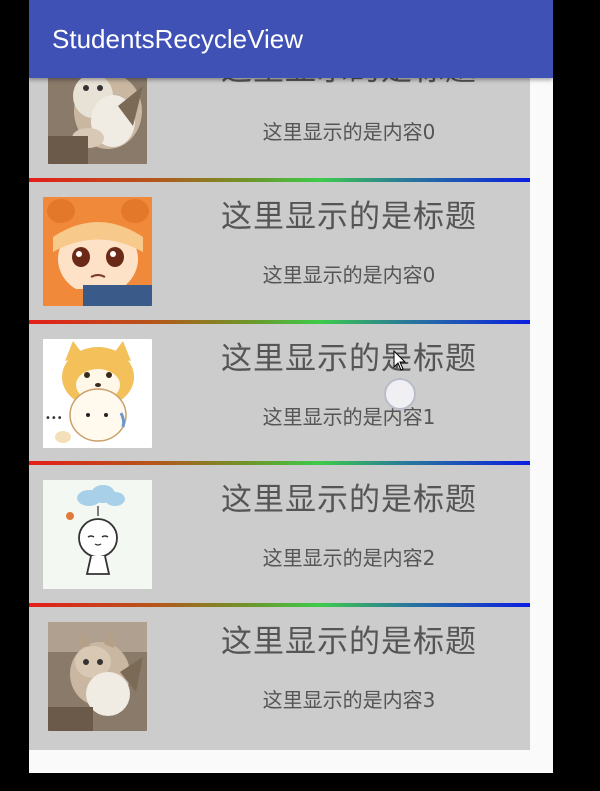 The height and width of the screenshot is (791, 600). What do you see at coordinates (349, 700) in the screenshot?
I see `item-content: 这里显示的是内容3` at bounding box center [349, 700].